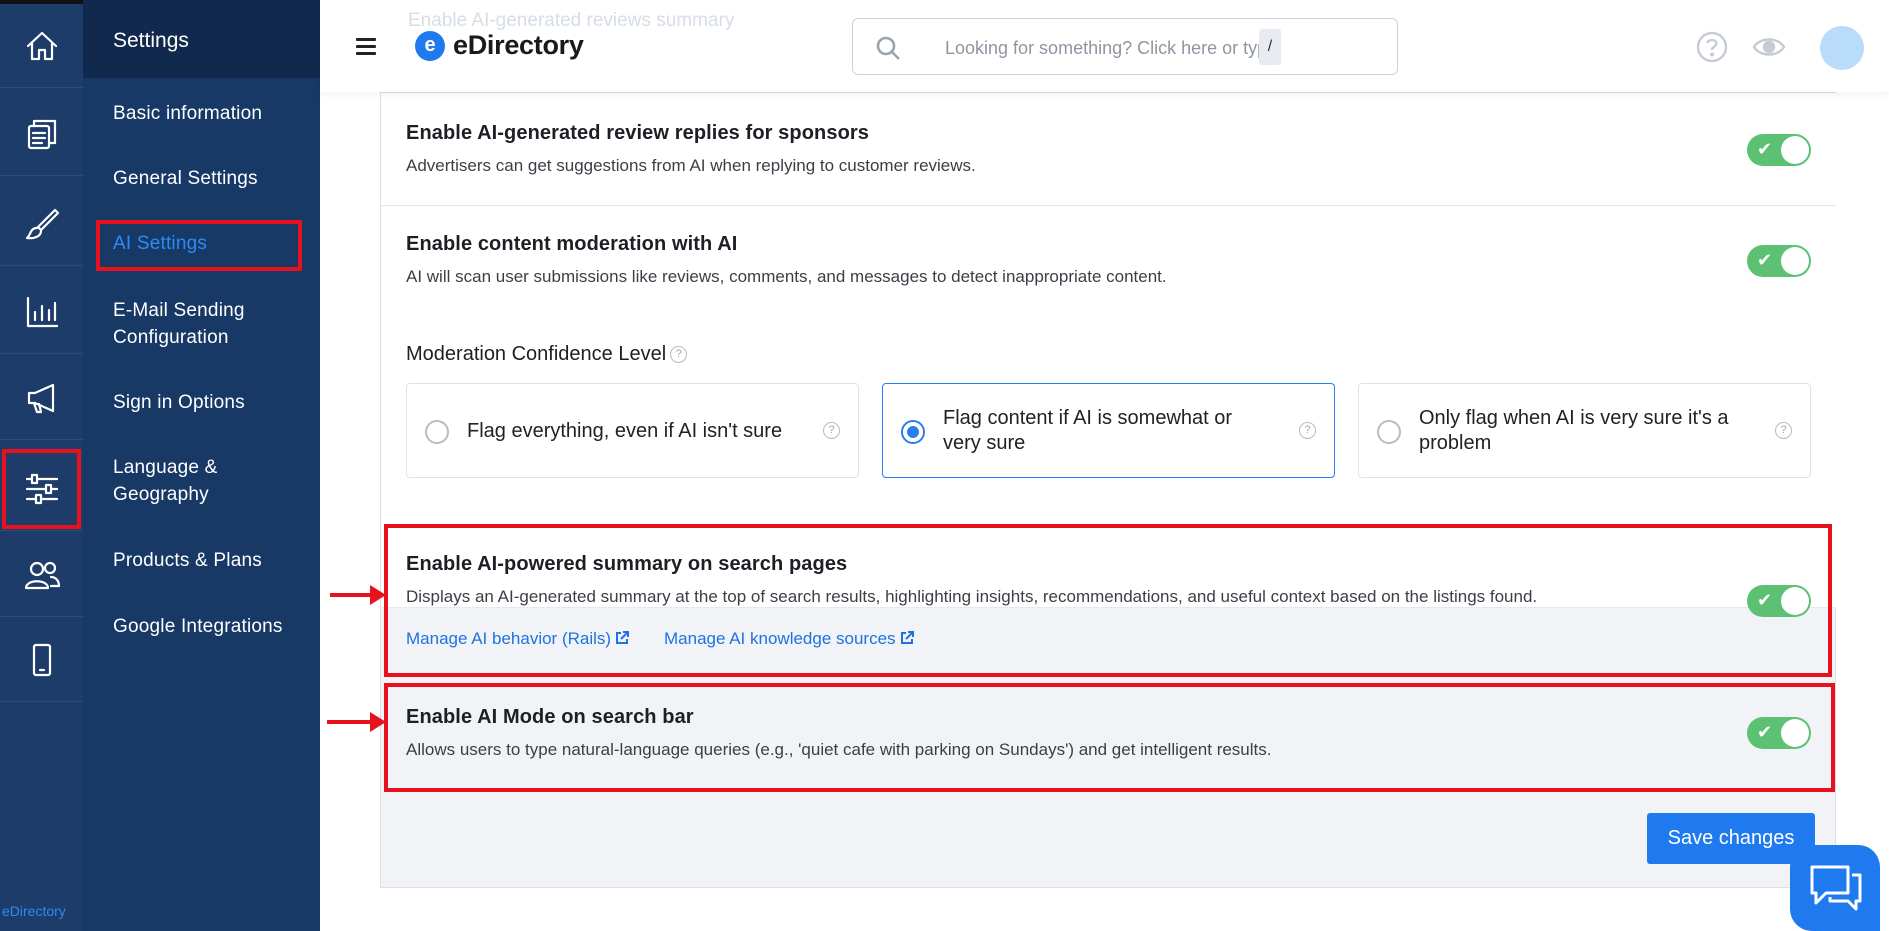  I want to click on rail-design, so click(41, 224).